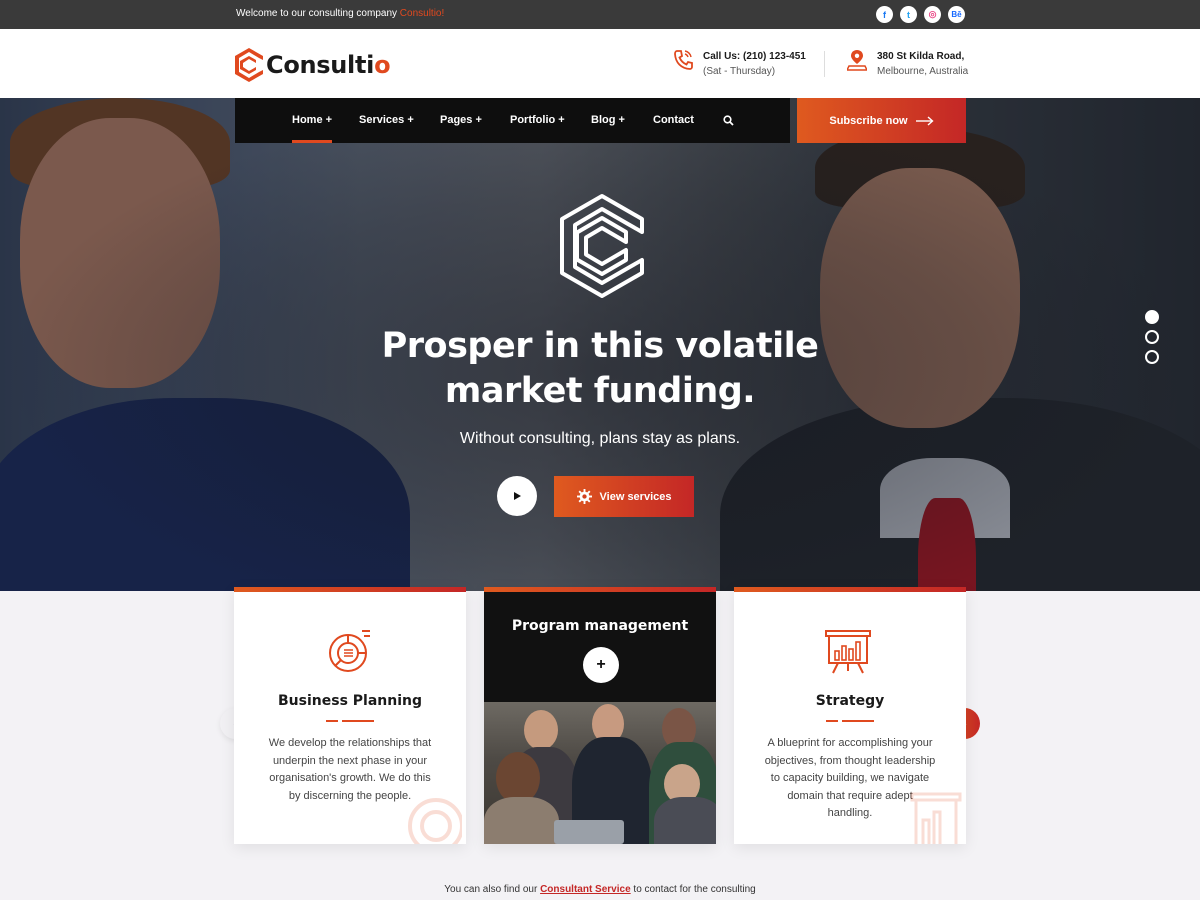 This screenshot has height=900, width=1200. Describe the element at coordinates (685, 820) in the screenshot. I see `photo-person-5-body` at that location.